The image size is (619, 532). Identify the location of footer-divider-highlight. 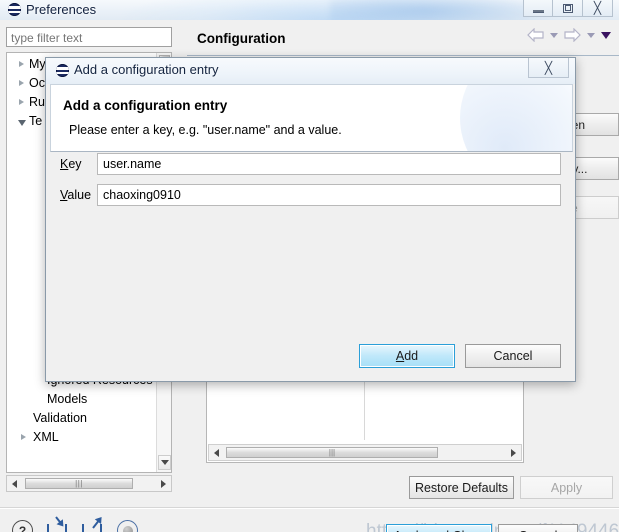
(309, 508).